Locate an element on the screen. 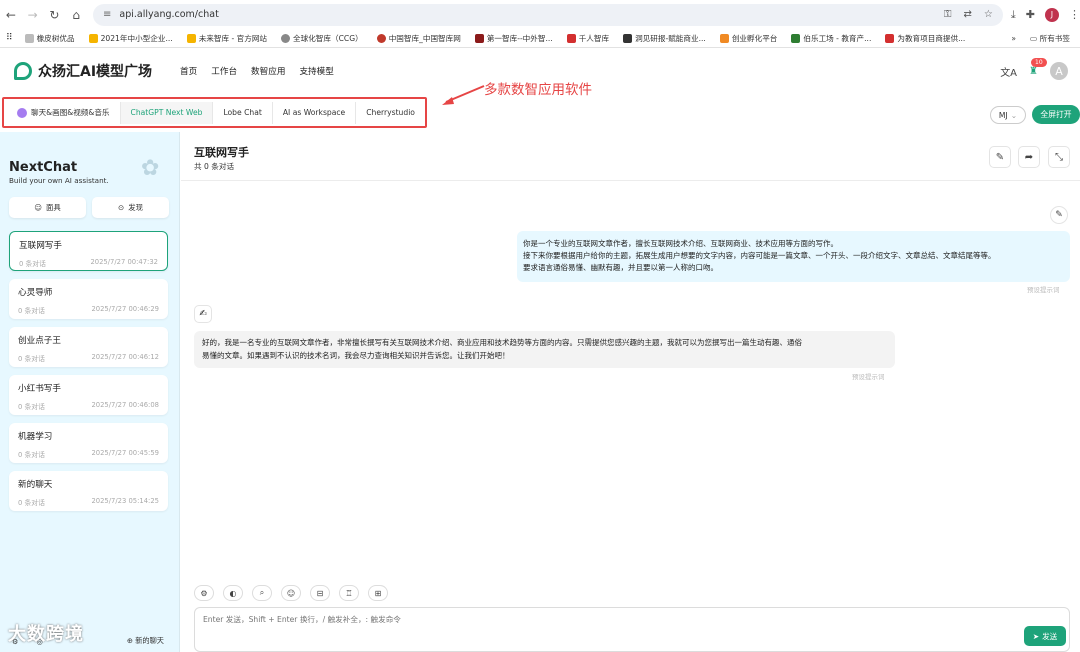 This screenshot has width=1080, height=652. nav-item: 首页 is located at coordinates (188, 71).